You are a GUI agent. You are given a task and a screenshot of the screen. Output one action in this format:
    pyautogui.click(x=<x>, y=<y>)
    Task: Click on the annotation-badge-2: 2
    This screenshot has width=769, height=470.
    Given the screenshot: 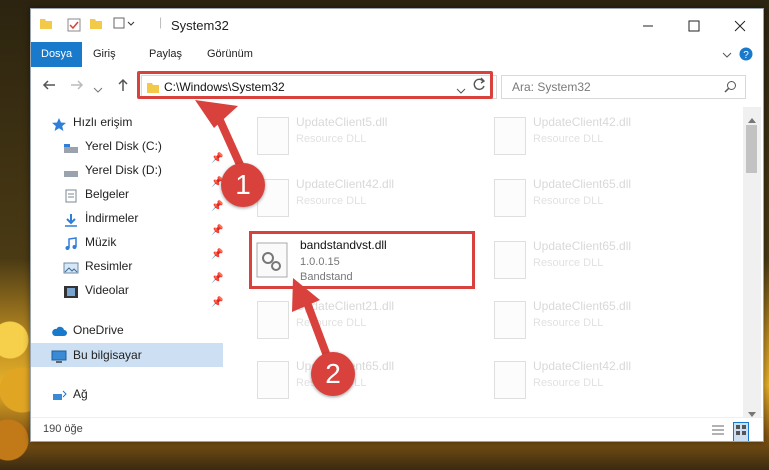 What is the action you would take?
    pyautogui.click(x=333, y=374)
    